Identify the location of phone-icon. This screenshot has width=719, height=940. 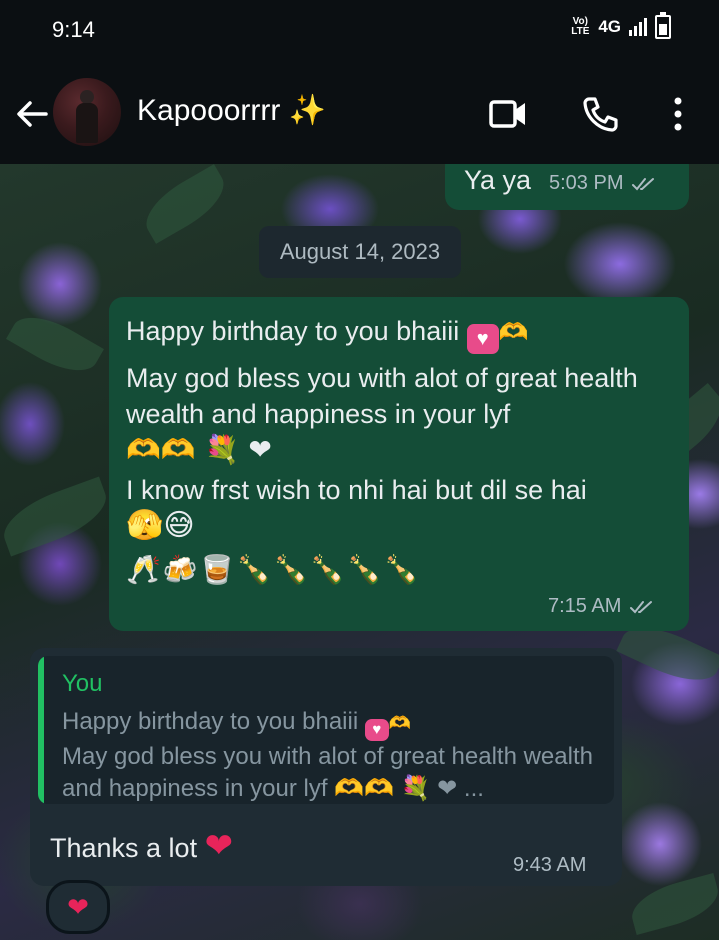
(600, 114).